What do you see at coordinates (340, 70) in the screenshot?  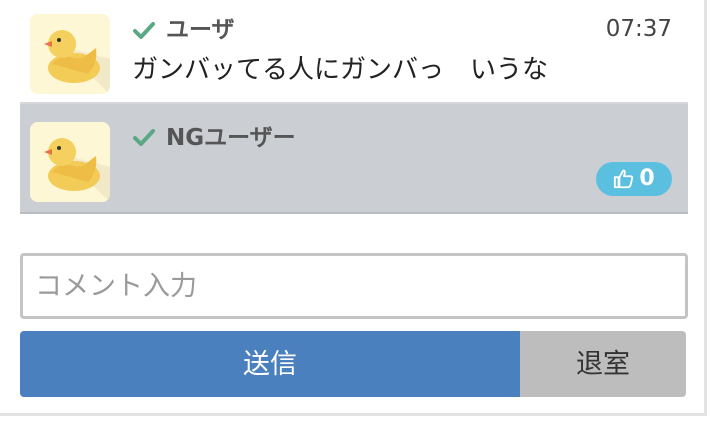 I see `comment-text: ガンバッてる人にガンバっ いうな` at bounding box center [340, 70].